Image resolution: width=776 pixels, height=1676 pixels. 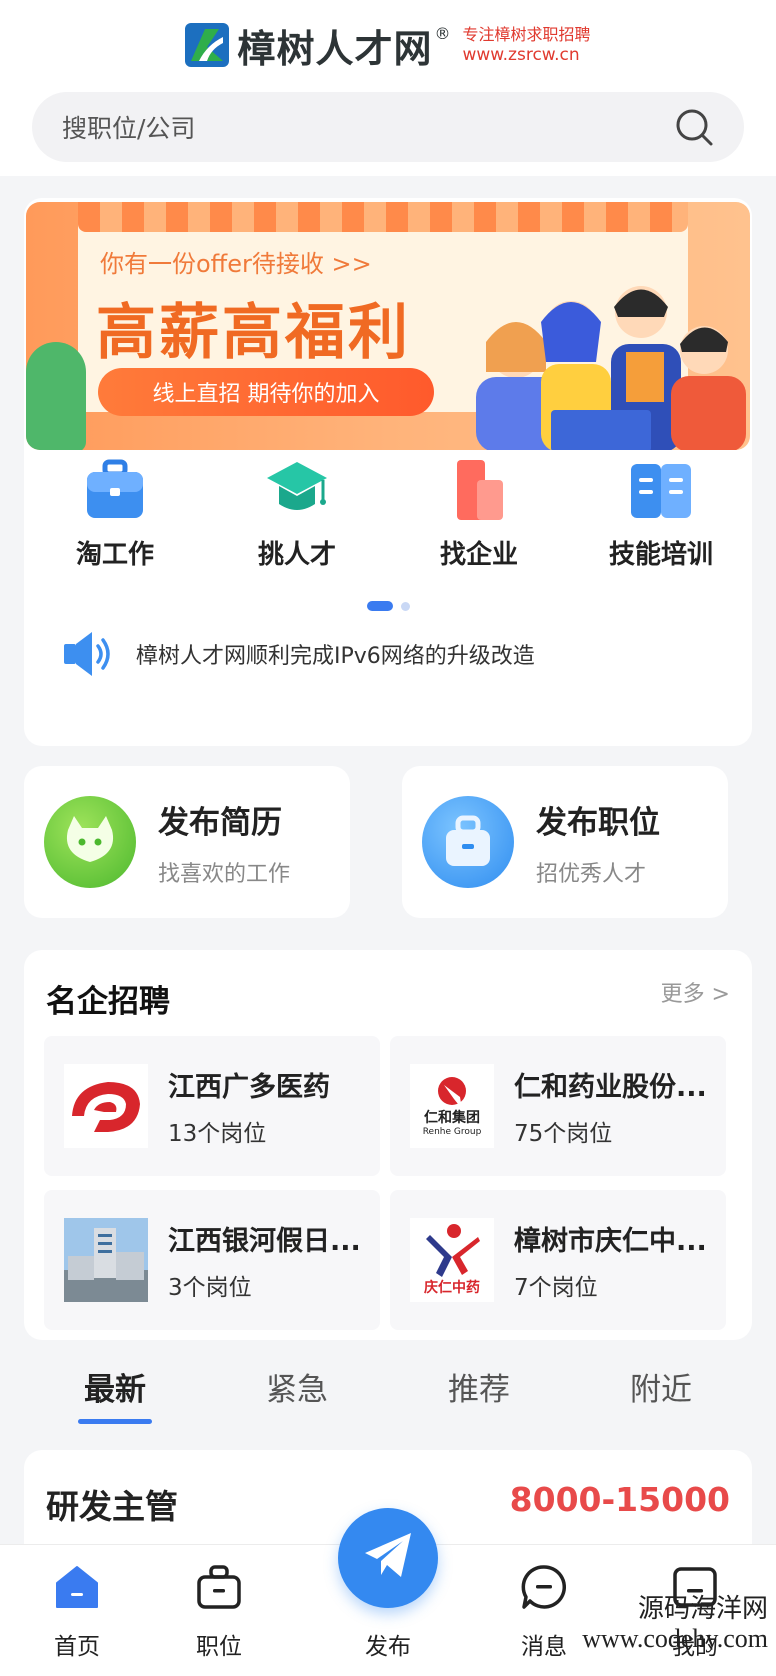 I want to click on tab-urgent: 紧急, so click(x=297, y=1390).